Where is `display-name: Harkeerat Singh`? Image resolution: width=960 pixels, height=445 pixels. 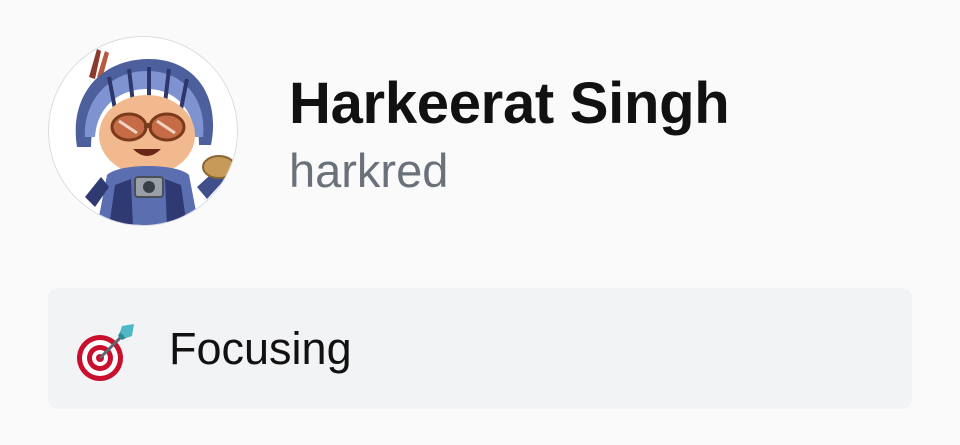 display-name: Harkeerat Singh is located at coordinates (509, 103).